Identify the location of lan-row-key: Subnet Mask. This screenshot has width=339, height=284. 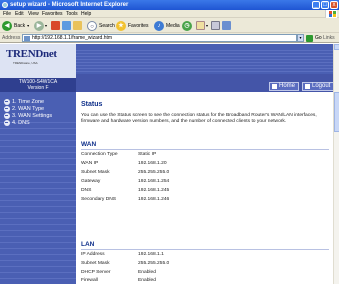
(95, 263).